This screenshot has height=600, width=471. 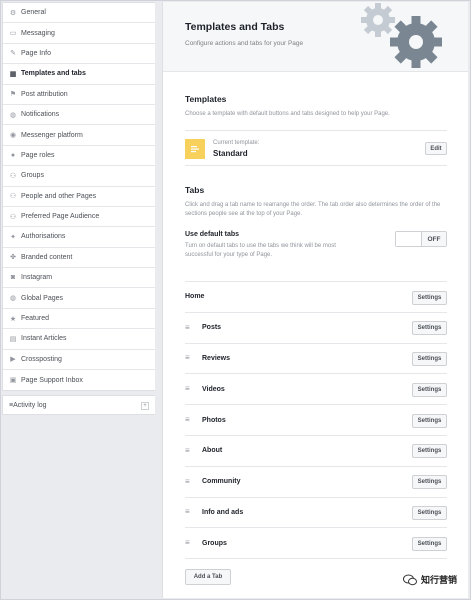 I want to click on sidebar-item-label: People and other Pages, so click(x=59, y=196).